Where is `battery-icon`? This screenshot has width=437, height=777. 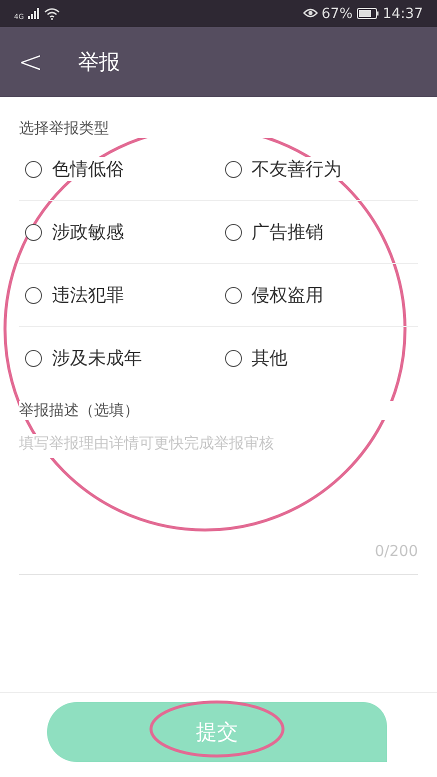 battery-icon is located at coordinates (367, 13).